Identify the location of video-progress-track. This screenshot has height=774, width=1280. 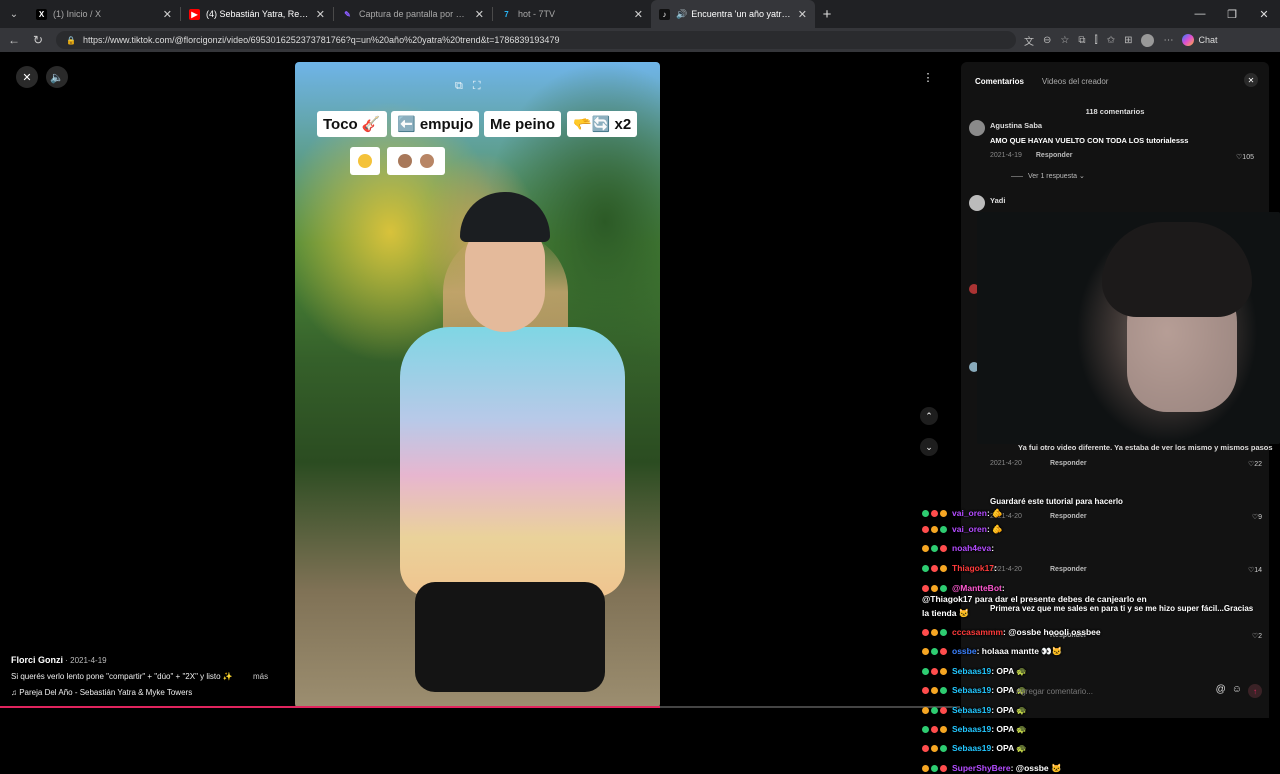
(810, 707).